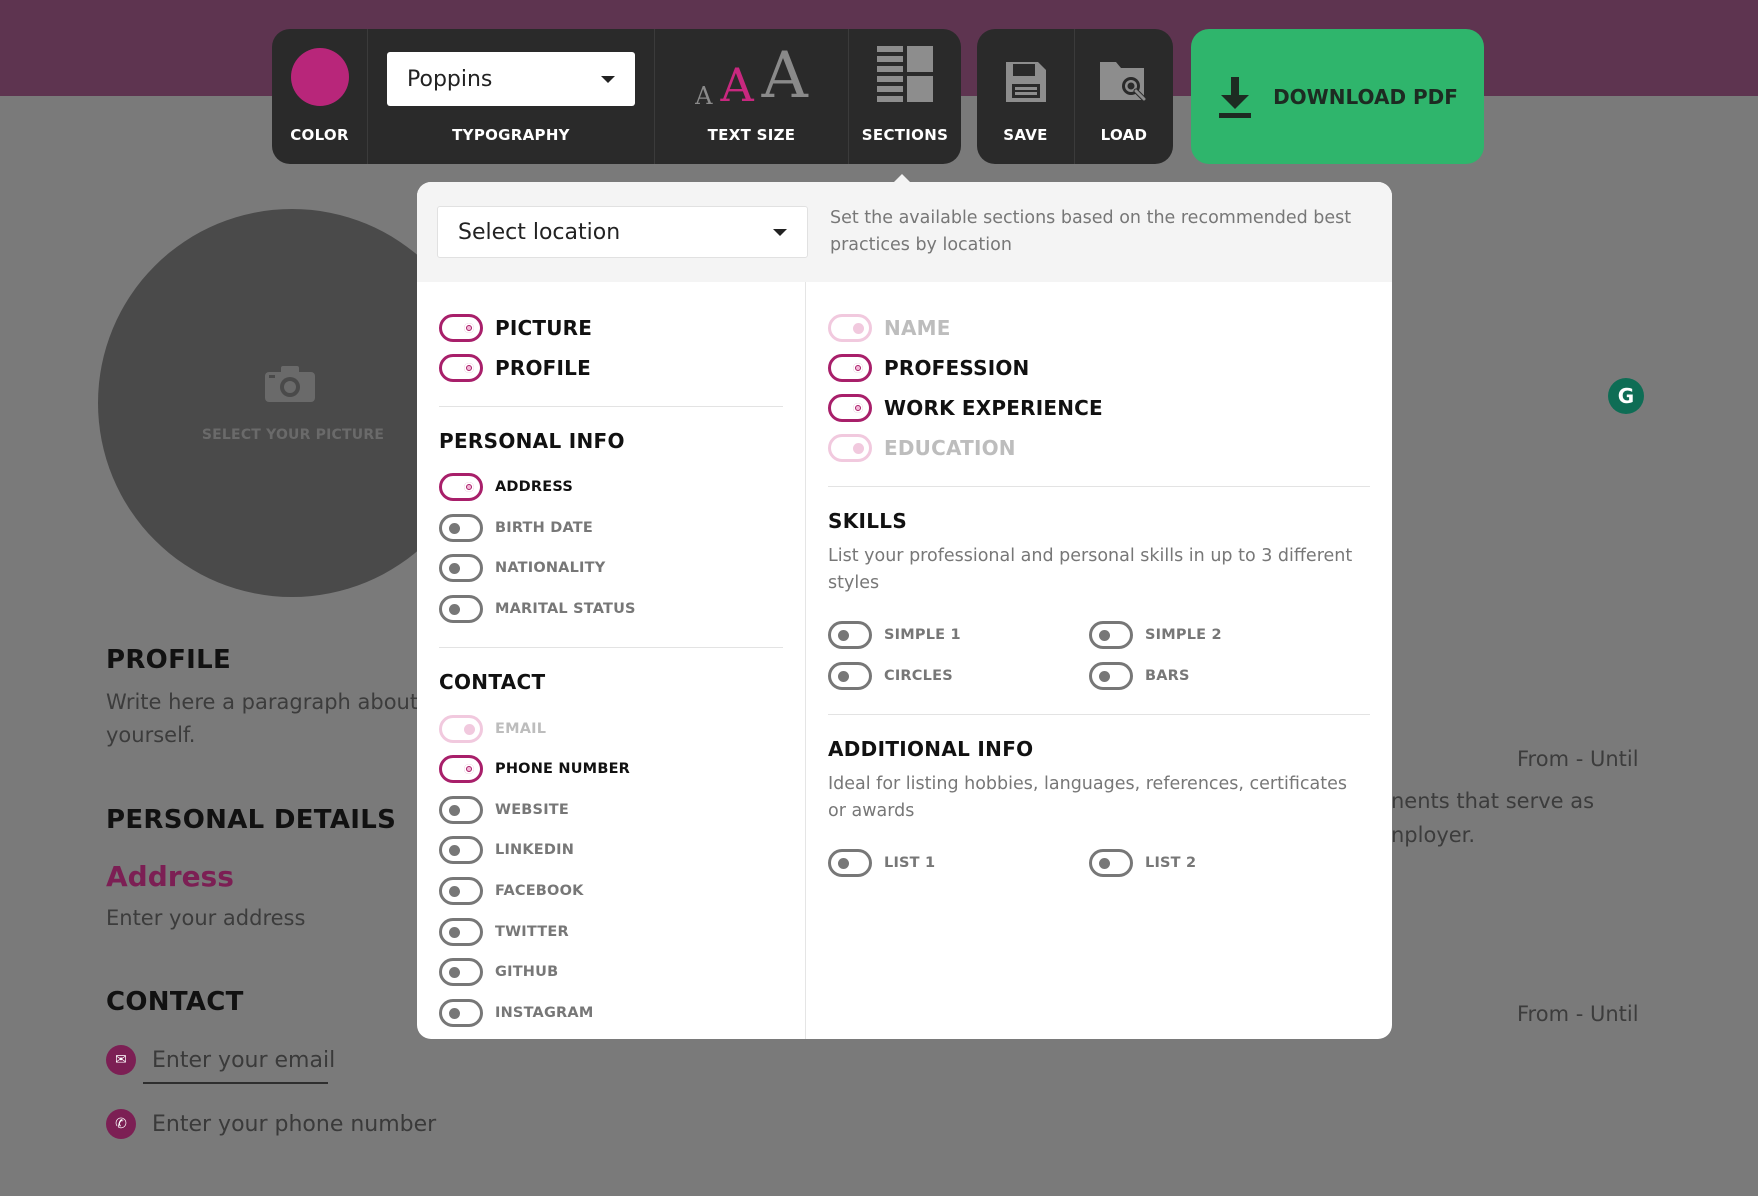 This screenshot has width=1758, height=1196. Describe the element at coordinates (262, 702) in the screenshot. I see `profile-text-line-1: Write here a paragraph about` at that location.